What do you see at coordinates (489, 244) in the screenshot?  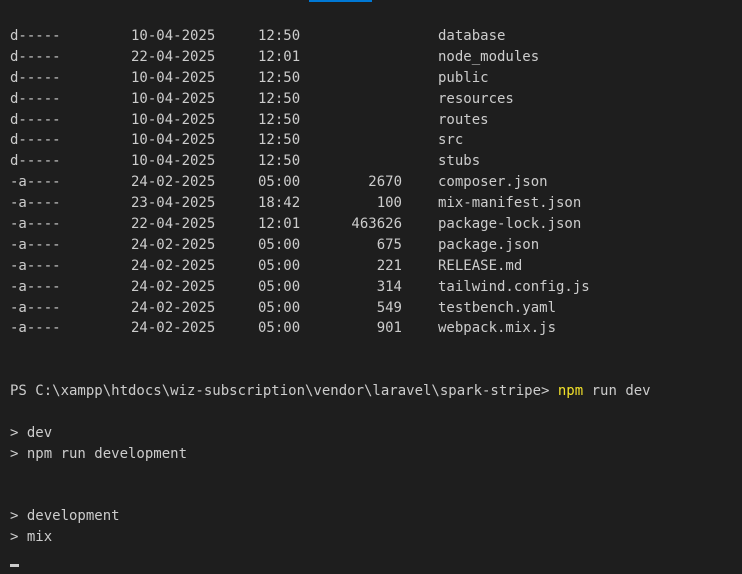 I see `listing-name: package.json` at bounding box center [489, 244].